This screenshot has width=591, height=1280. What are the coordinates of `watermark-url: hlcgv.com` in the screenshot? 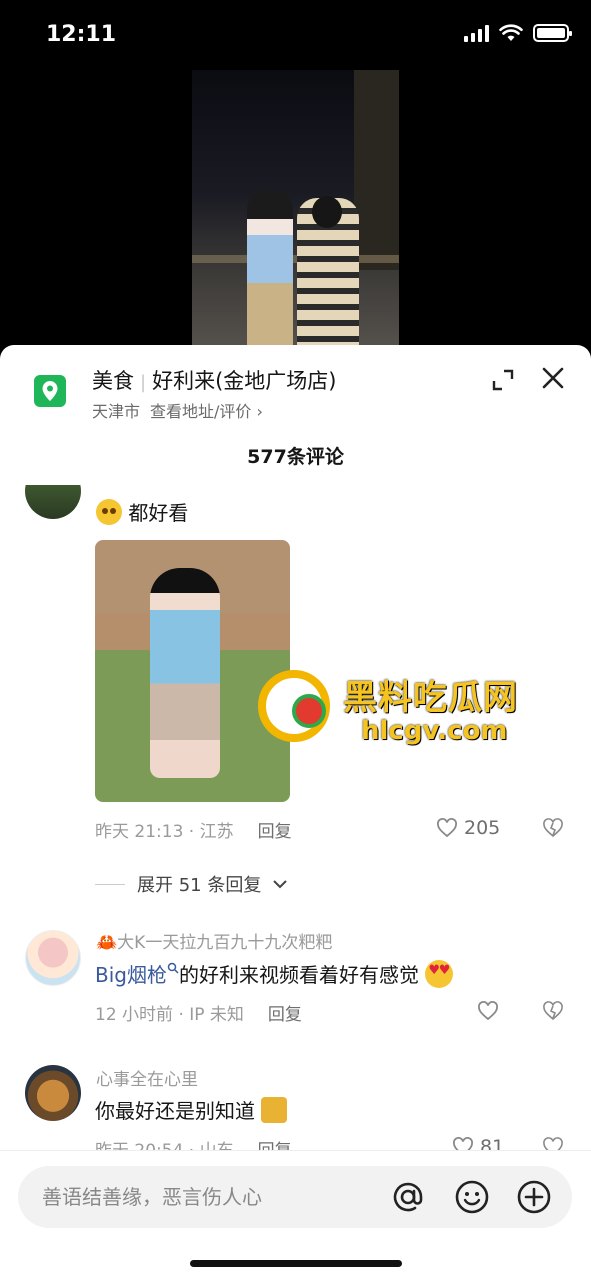 It's located at (434, 731).